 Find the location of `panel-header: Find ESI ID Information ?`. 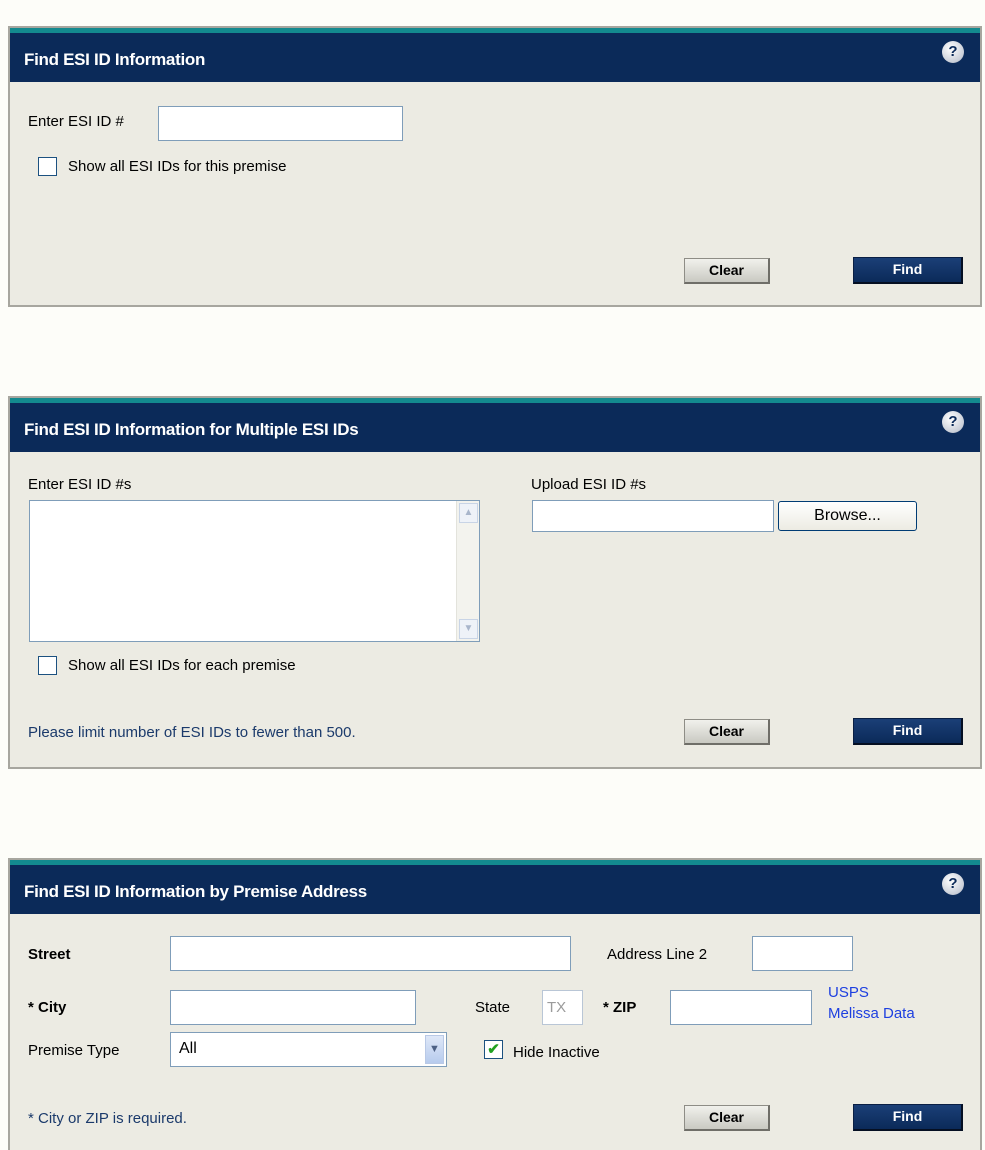

panel-header: Find ESI ID Information ? is located at coordinates (495, 55).